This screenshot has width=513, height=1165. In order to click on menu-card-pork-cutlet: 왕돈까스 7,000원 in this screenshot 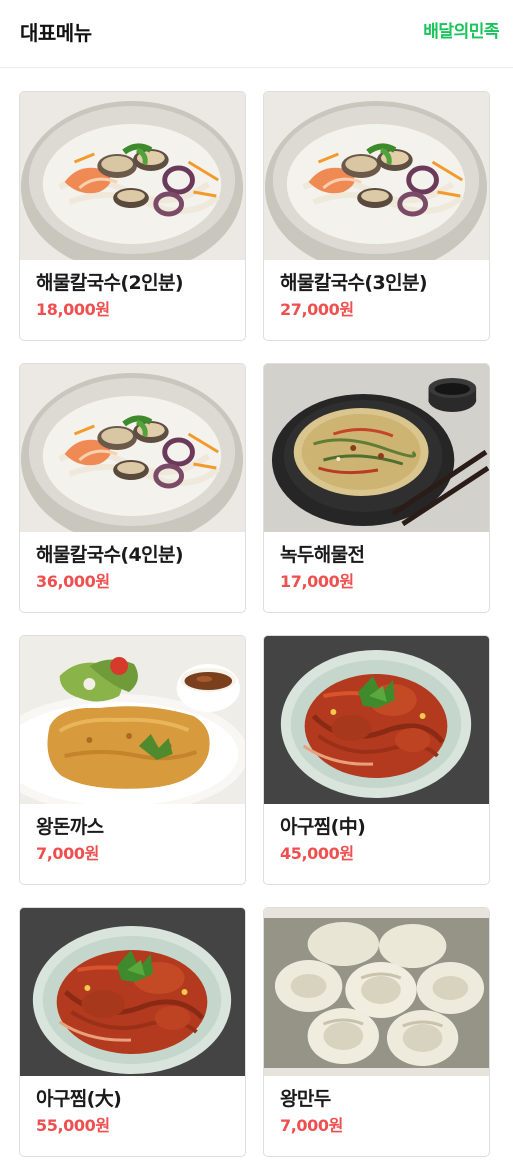, I will do `click(132, 760)`.